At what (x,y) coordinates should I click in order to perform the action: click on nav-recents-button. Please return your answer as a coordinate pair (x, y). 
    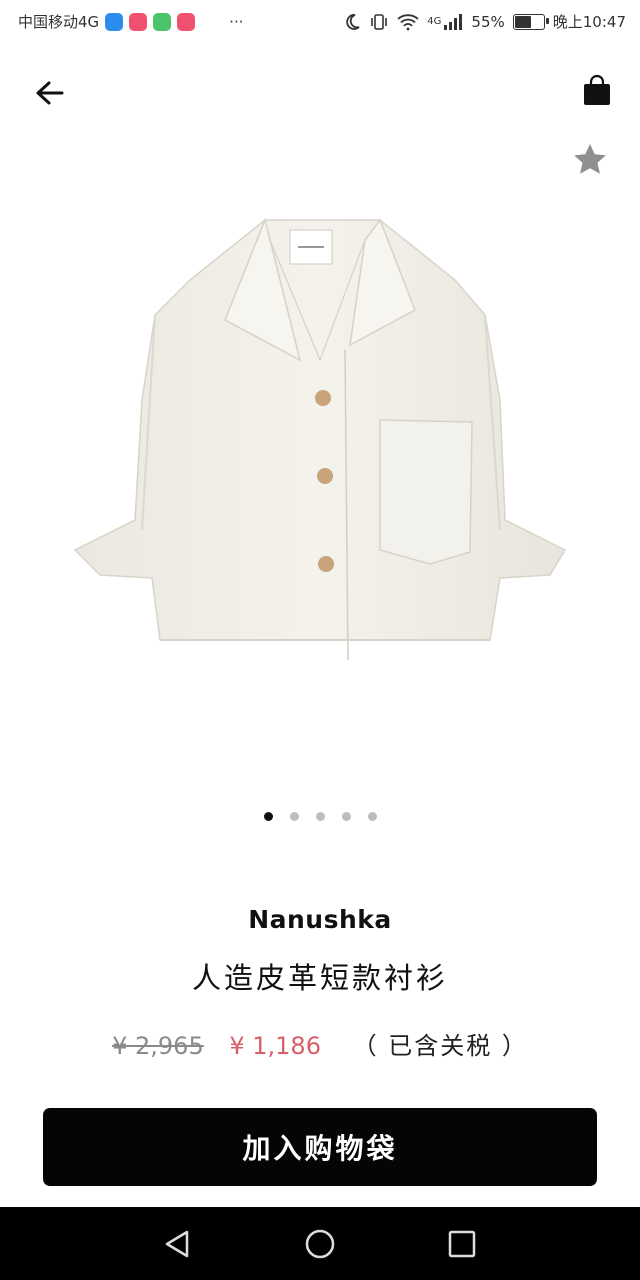
    Looking at the image, I should click on (462, 1244).